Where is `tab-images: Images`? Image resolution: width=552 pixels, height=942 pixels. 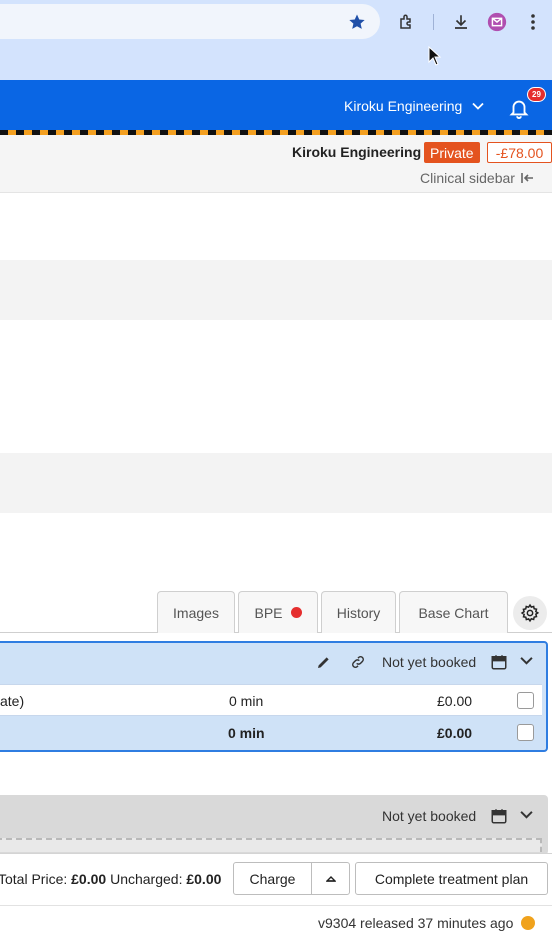 tab-images: Images is located at coordinates (196, 612).